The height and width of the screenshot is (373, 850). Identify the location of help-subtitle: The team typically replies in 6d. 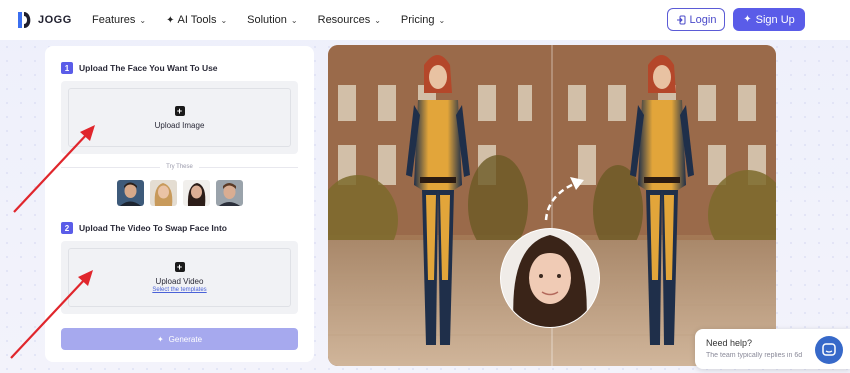
(754, 355).